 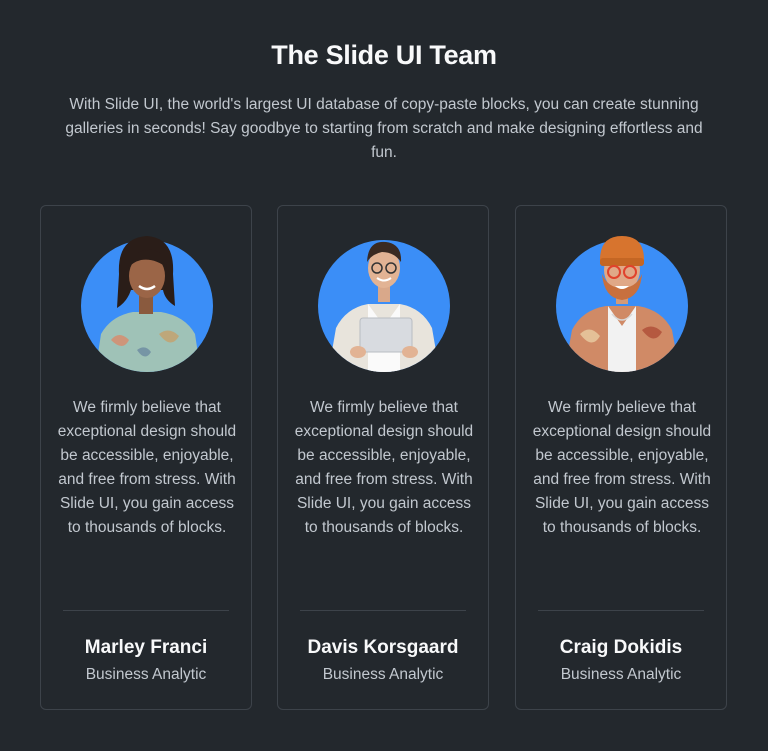 What do you see at coordinates (146, 647) in the screenshot?
I see `member-name: Marley Franci` at bounding box center [146, 647].